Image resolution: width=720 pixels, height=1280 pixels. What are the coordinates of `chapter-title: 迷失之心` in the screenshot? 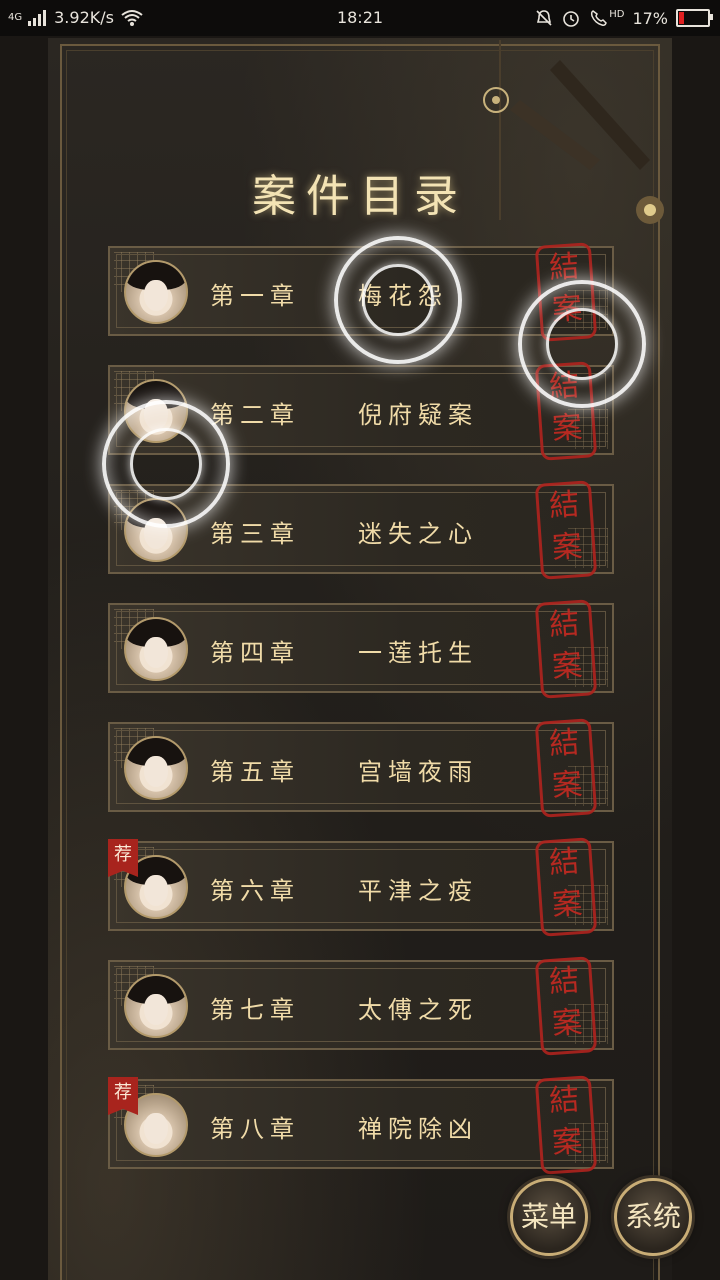 It's located at (418, 534).